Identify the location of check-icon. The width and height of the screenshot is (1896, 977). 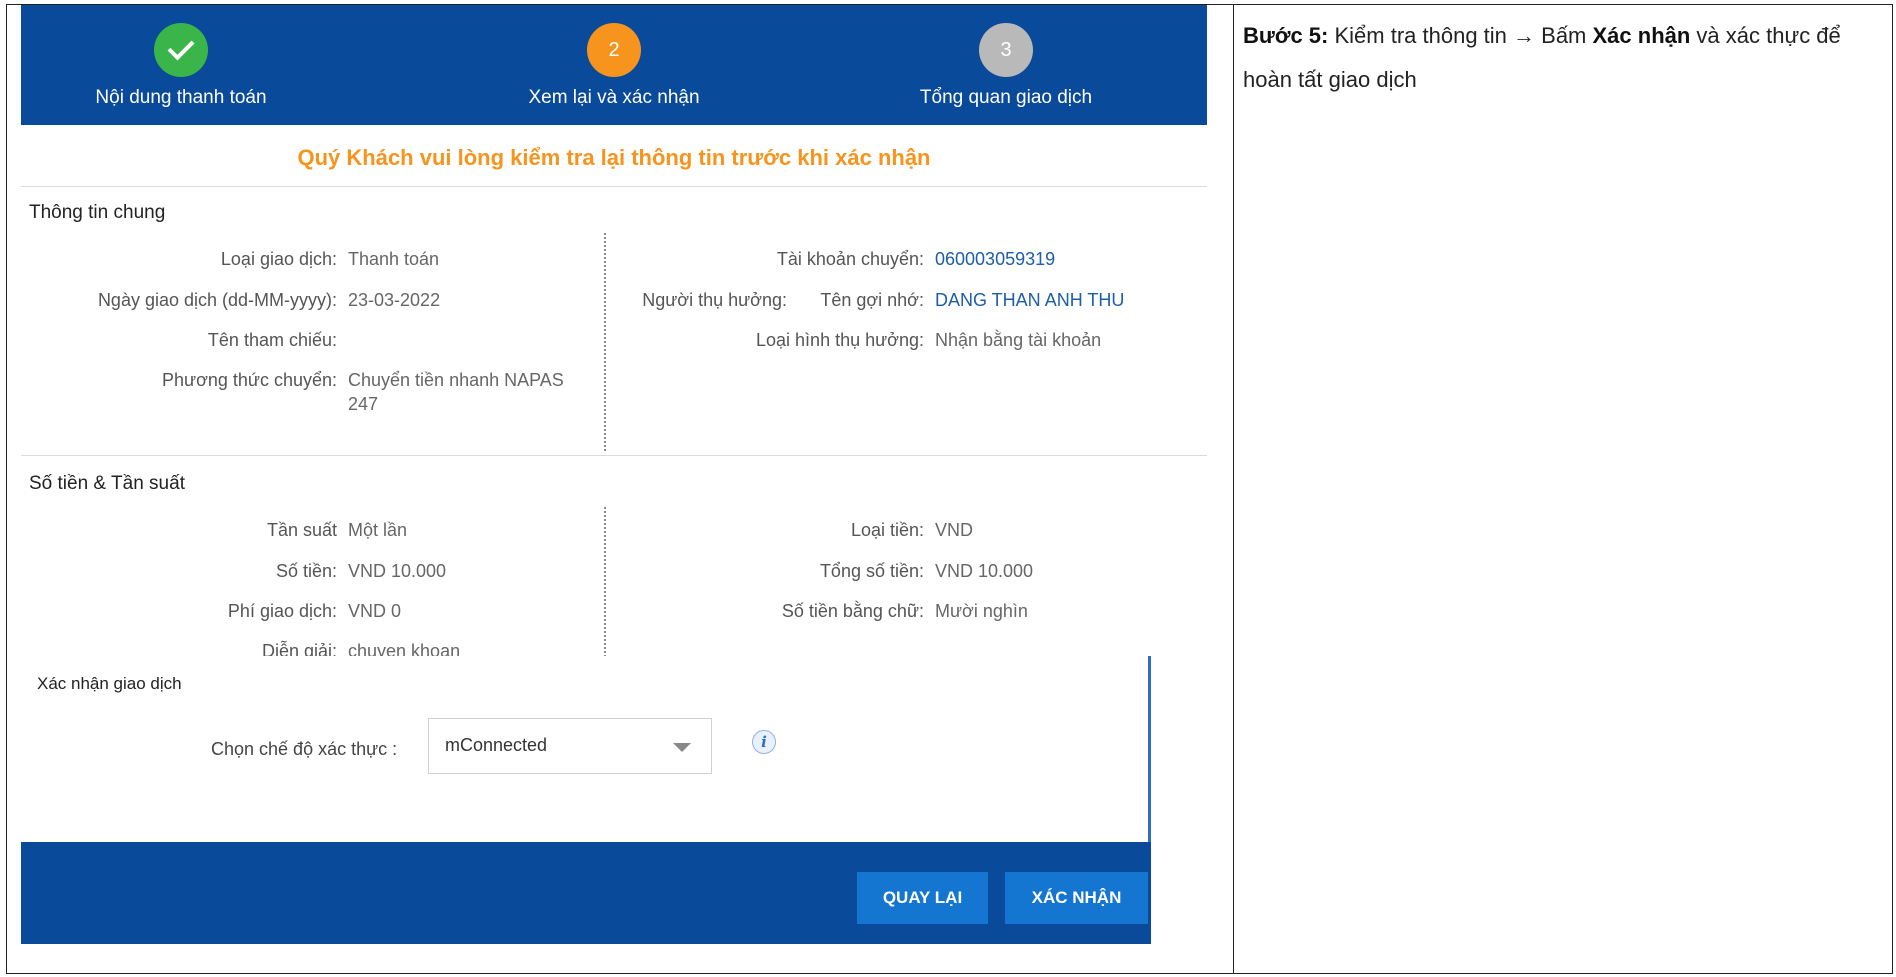
(181, 47).